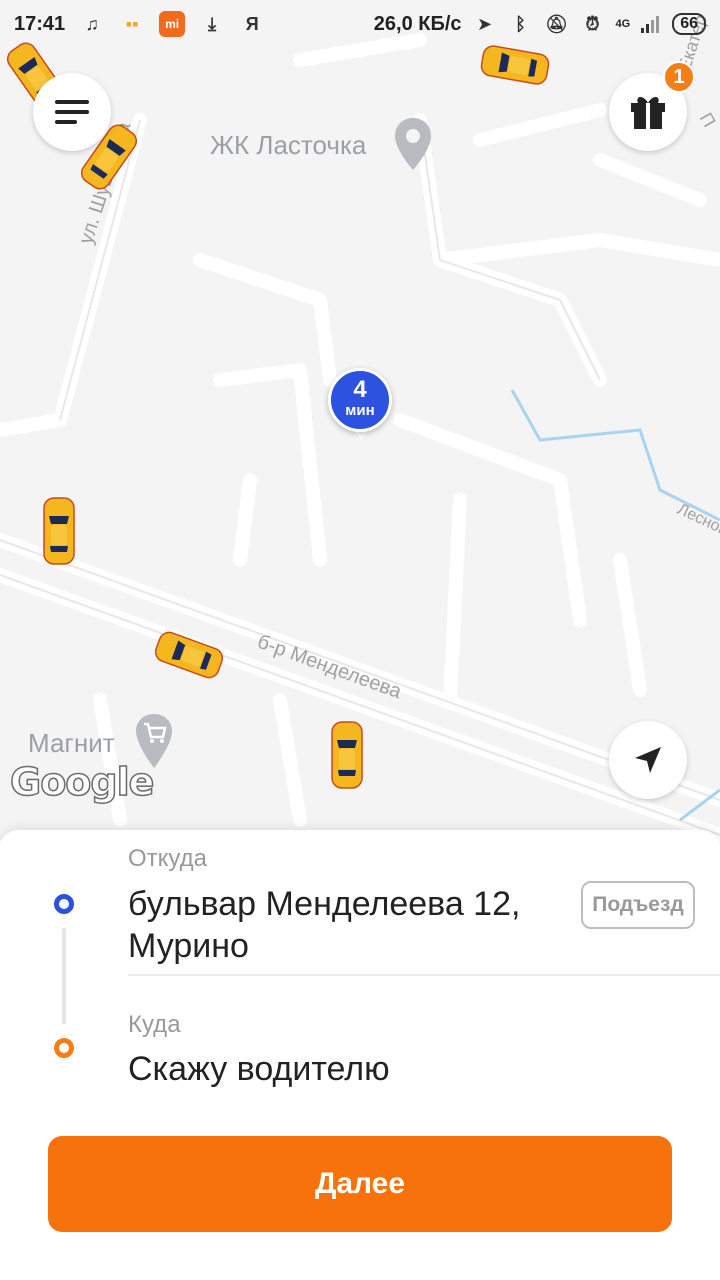  I want to click on poi-label-magnit: Магнит, so click(71, 743).